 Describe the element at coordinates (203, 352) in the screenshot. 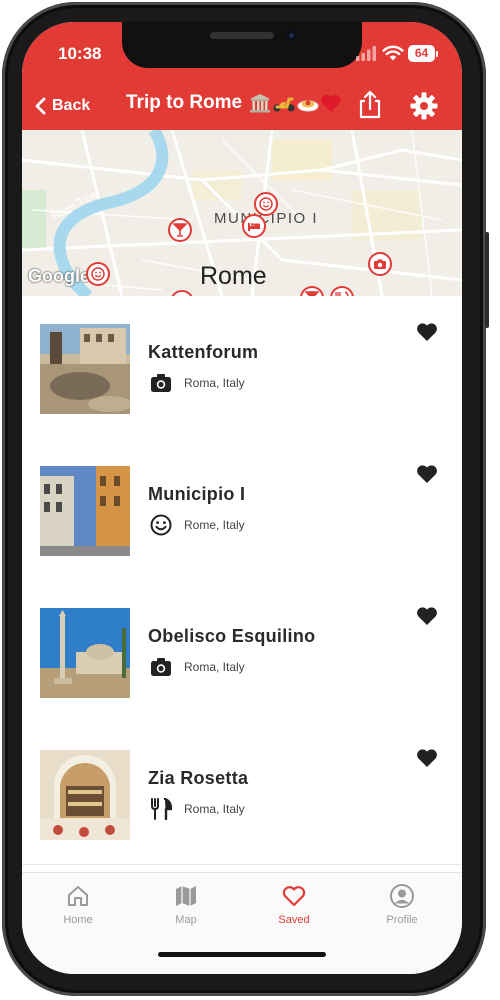

I see `place-name: Kattenforum` at that location.